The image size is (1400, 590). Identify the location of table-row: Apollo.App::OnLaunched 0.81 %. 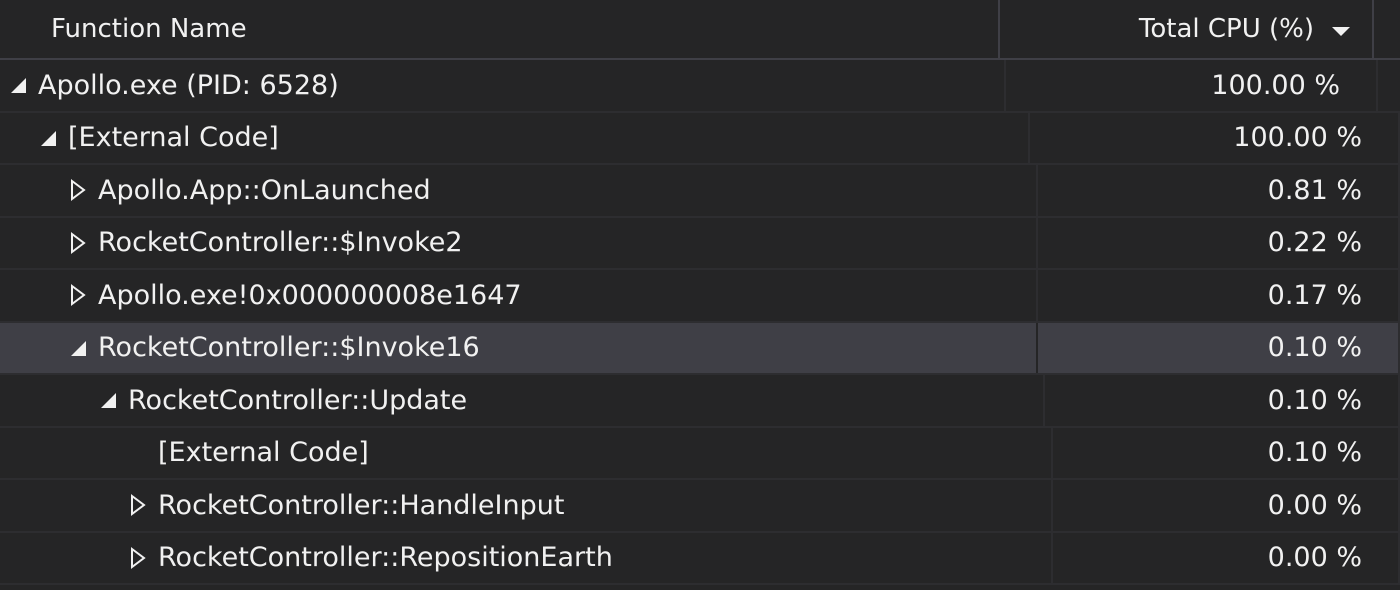
(700, 191).